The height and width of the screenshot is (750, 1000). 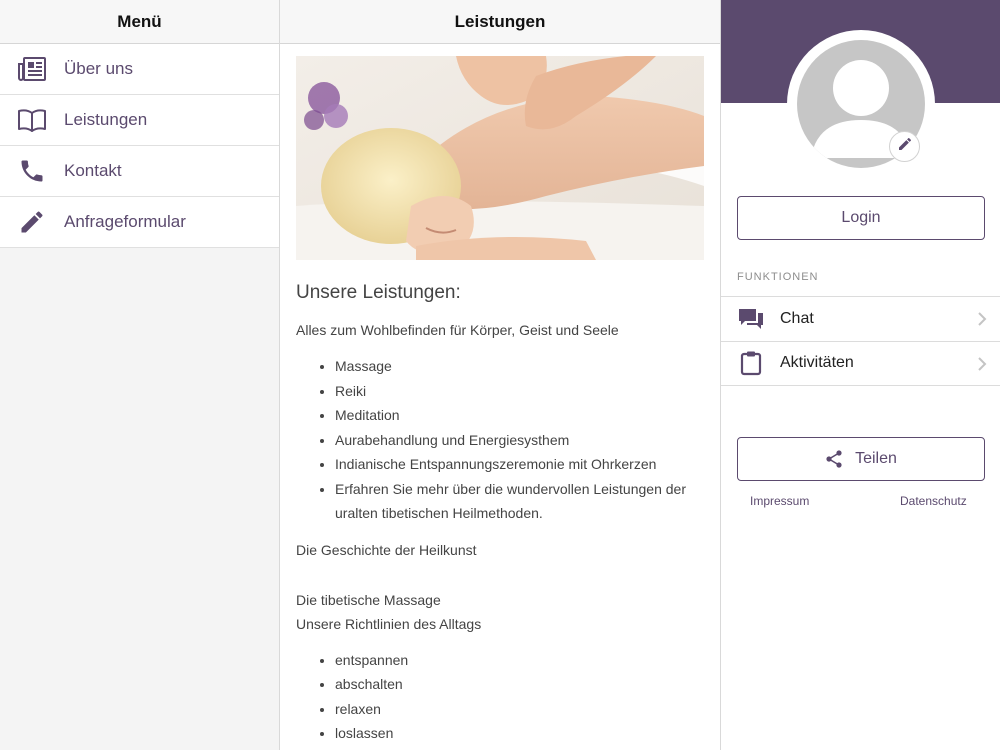 I want to click on share-button: Teilen, so click(x=861, y=459).